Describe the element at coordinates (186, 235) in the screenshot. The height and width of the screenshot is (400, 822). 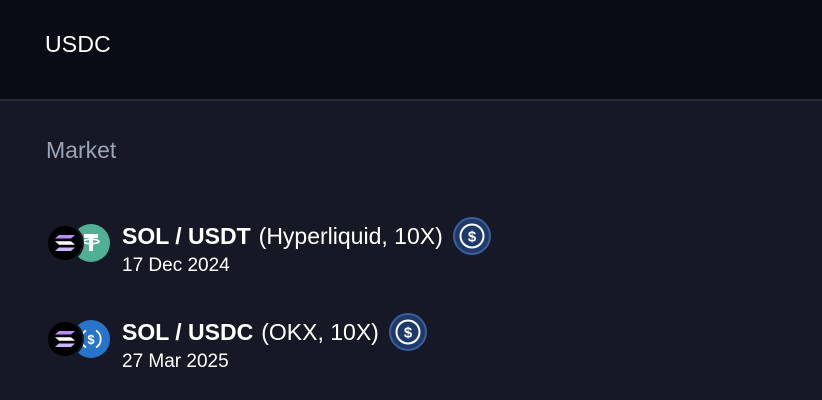
I see `pair-name: SOL / USDT` at that location.